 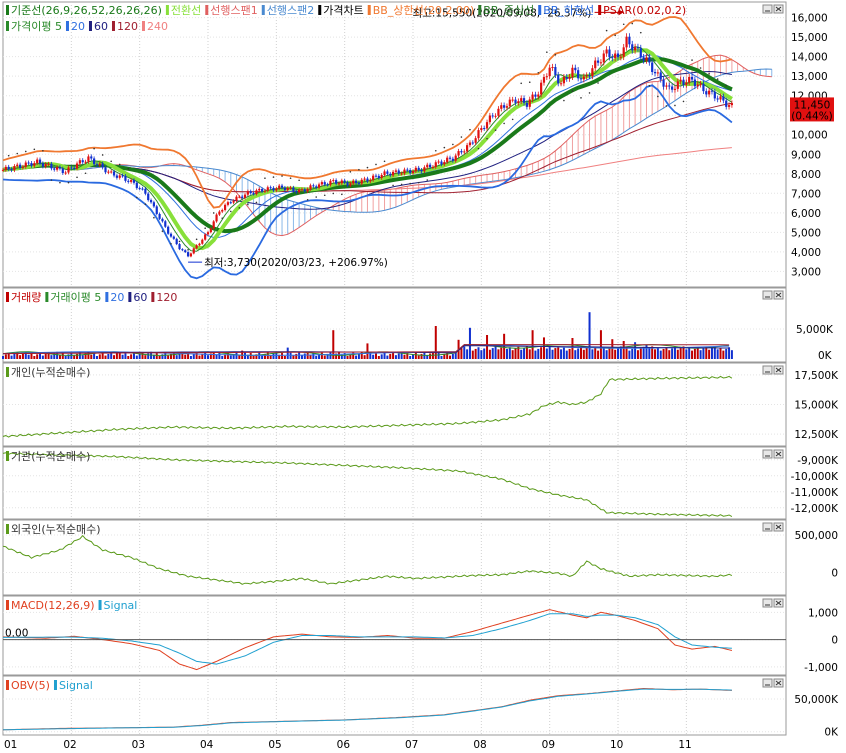 I want to click on y-tick-label: 1,000, so click(x=823, y=613).